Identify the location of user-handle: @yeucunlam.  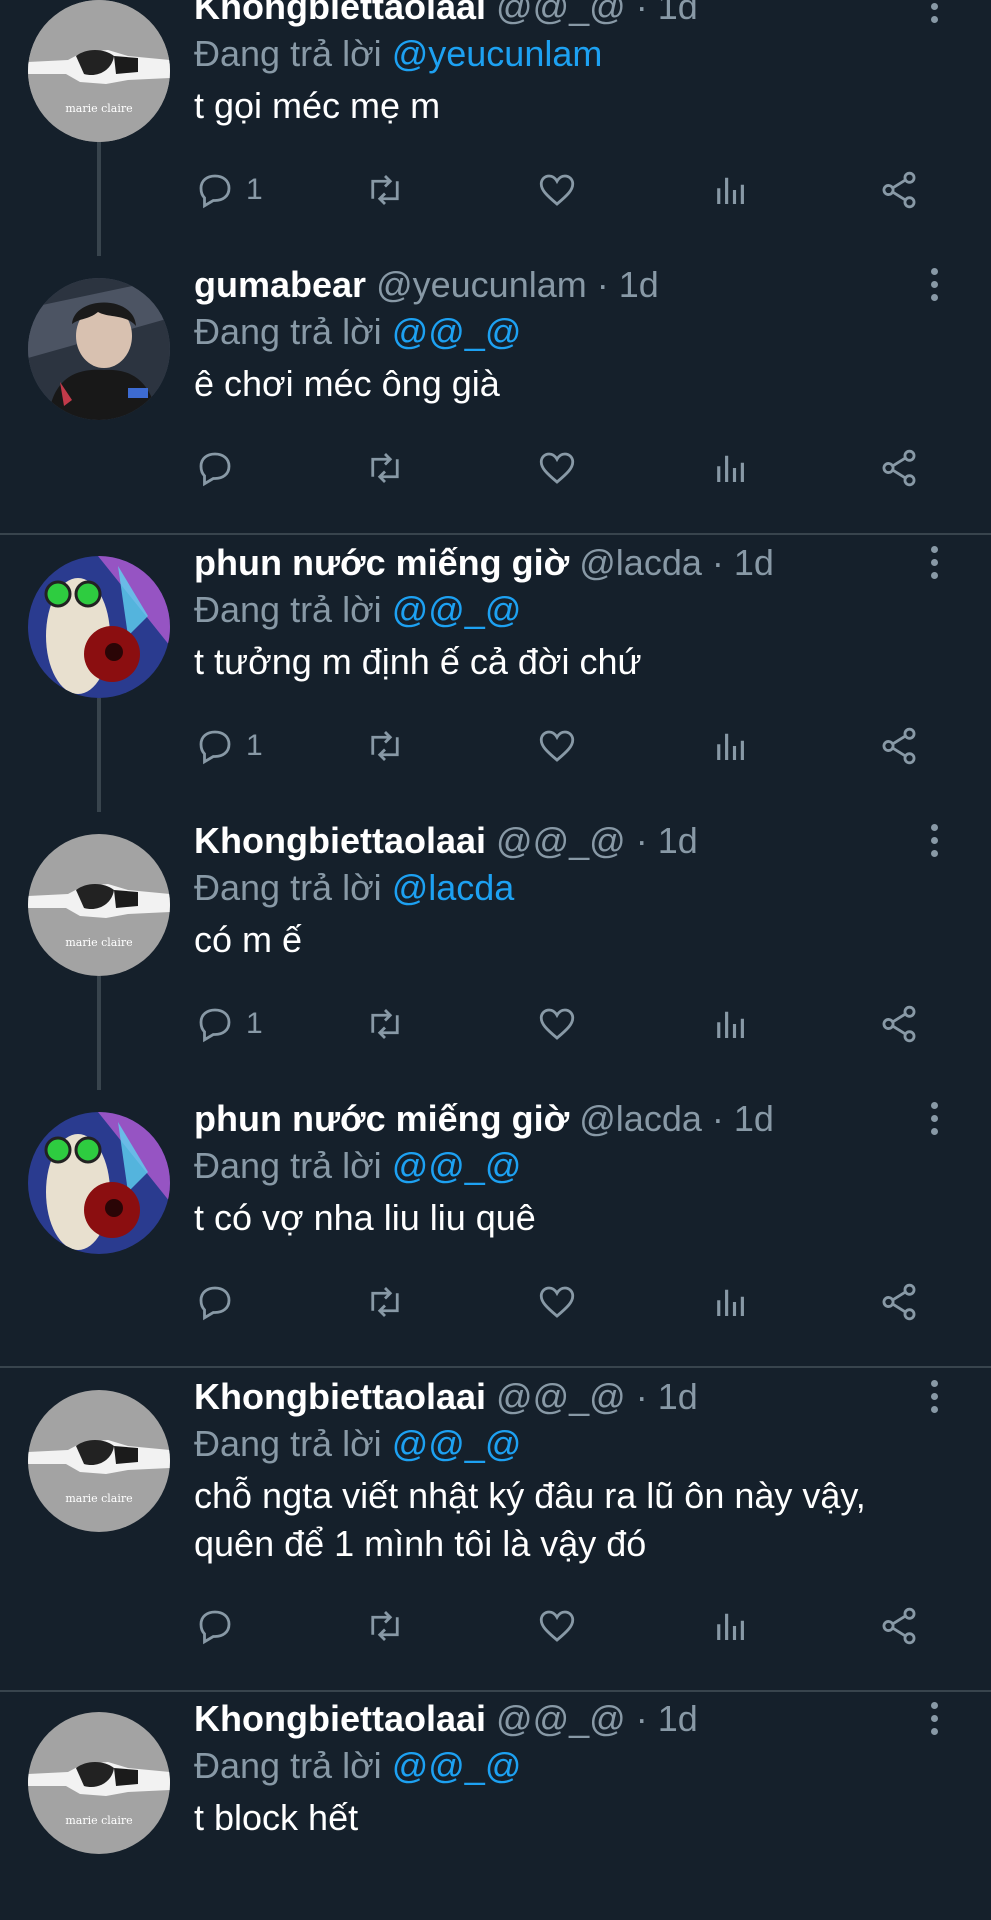
(481, 284).